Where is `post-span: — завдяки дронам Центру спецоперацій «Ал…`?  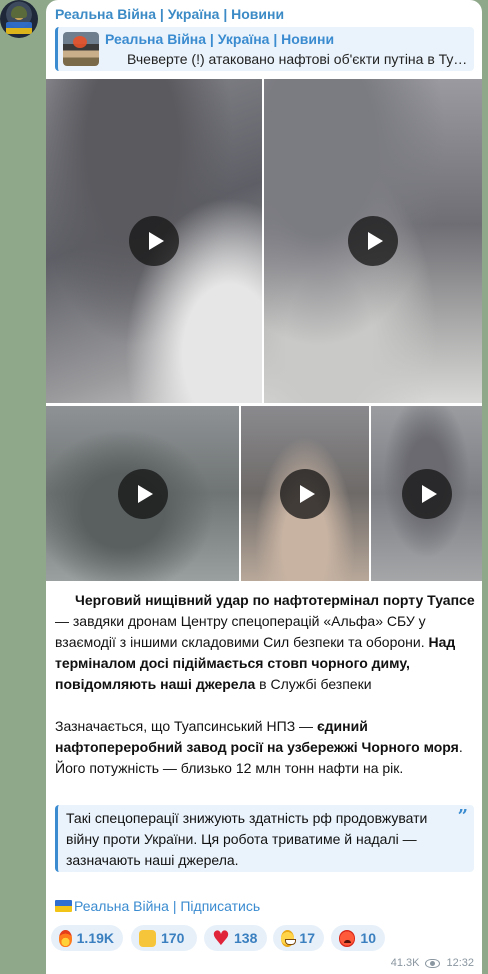 post-span: — завдяки дронам Центру спецоперацій «Ал… is located at coordinates (242, 631).